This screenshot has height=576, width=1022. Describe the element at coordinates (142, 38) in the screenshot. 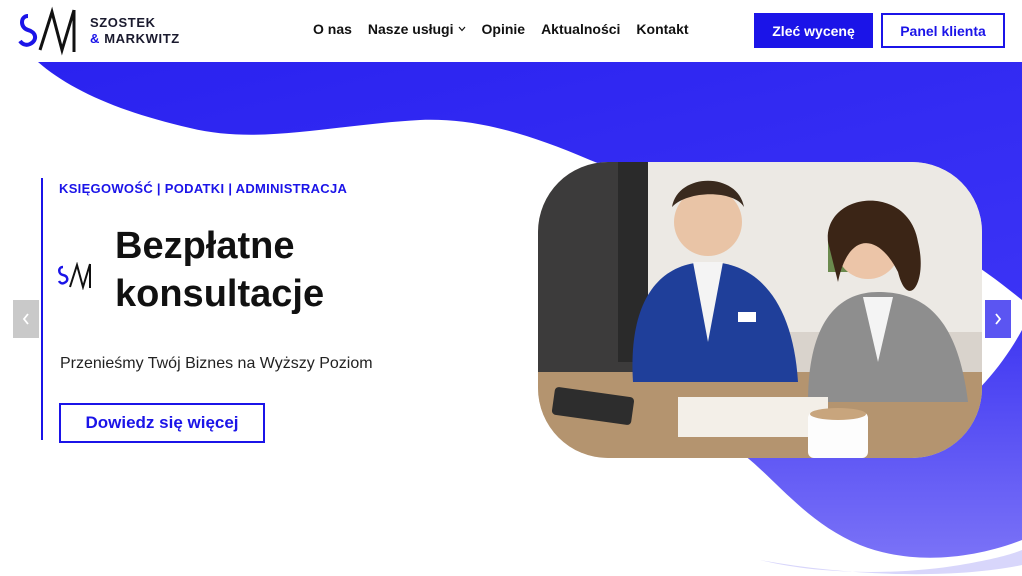

I see `brand-line2: MARKWITZ` at that location.